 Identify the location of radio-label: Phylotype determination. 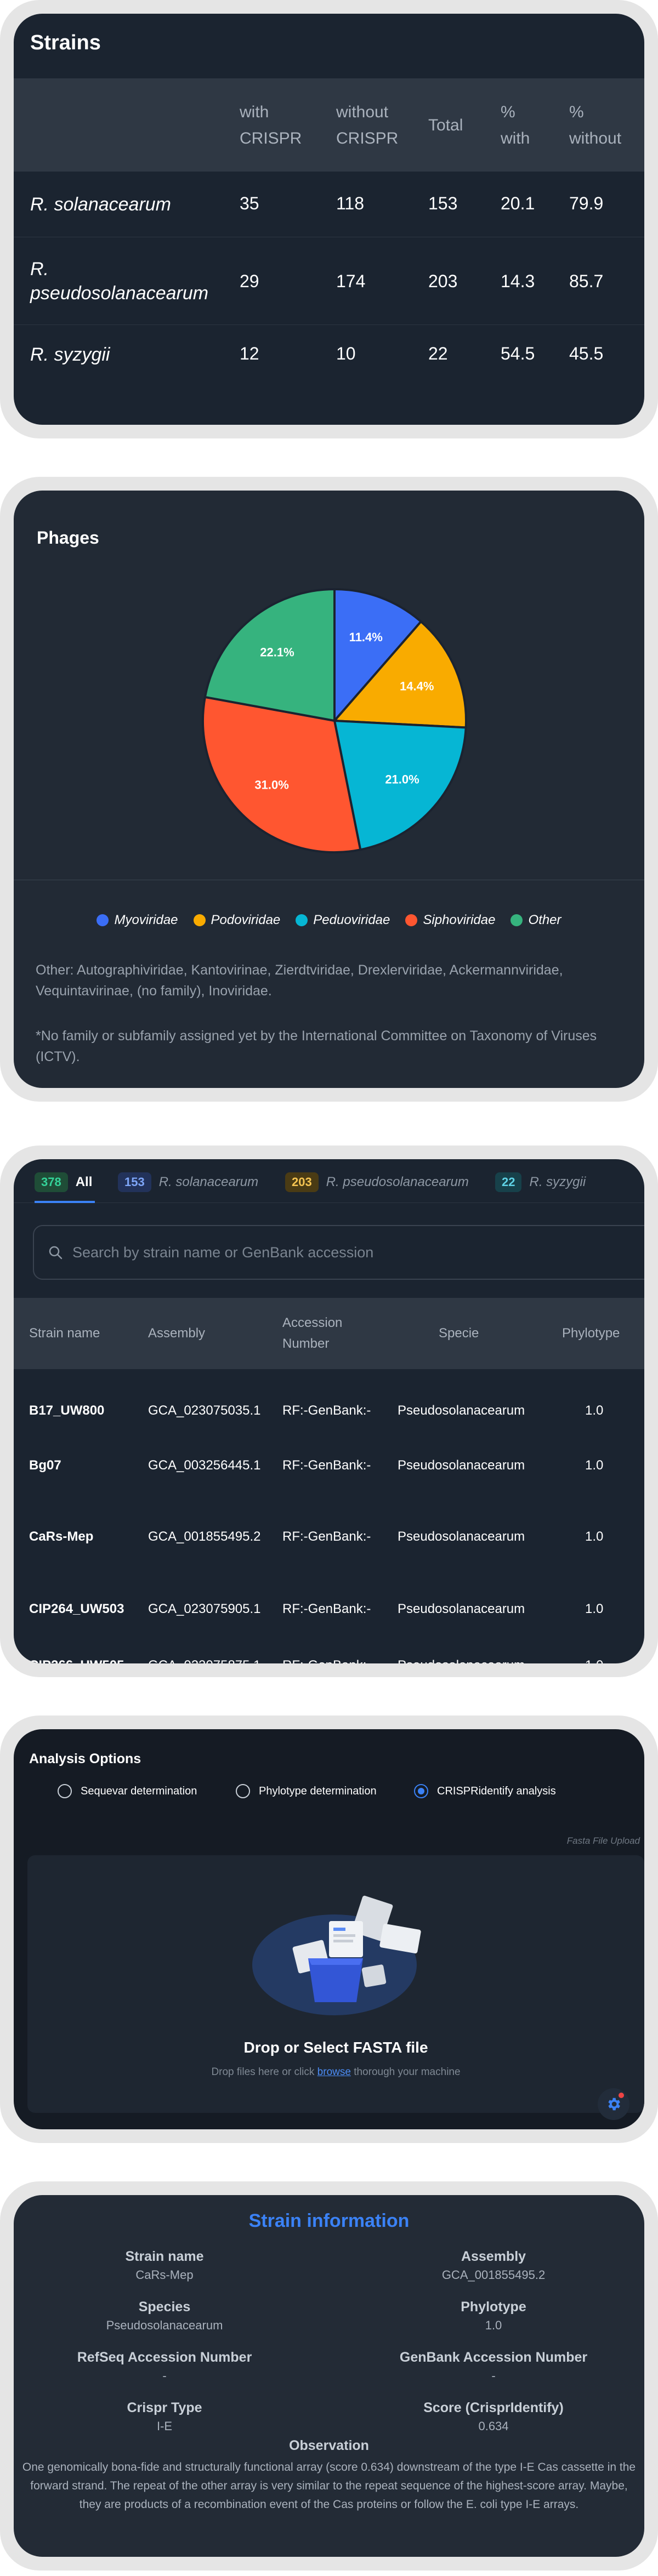
(318, 1791).